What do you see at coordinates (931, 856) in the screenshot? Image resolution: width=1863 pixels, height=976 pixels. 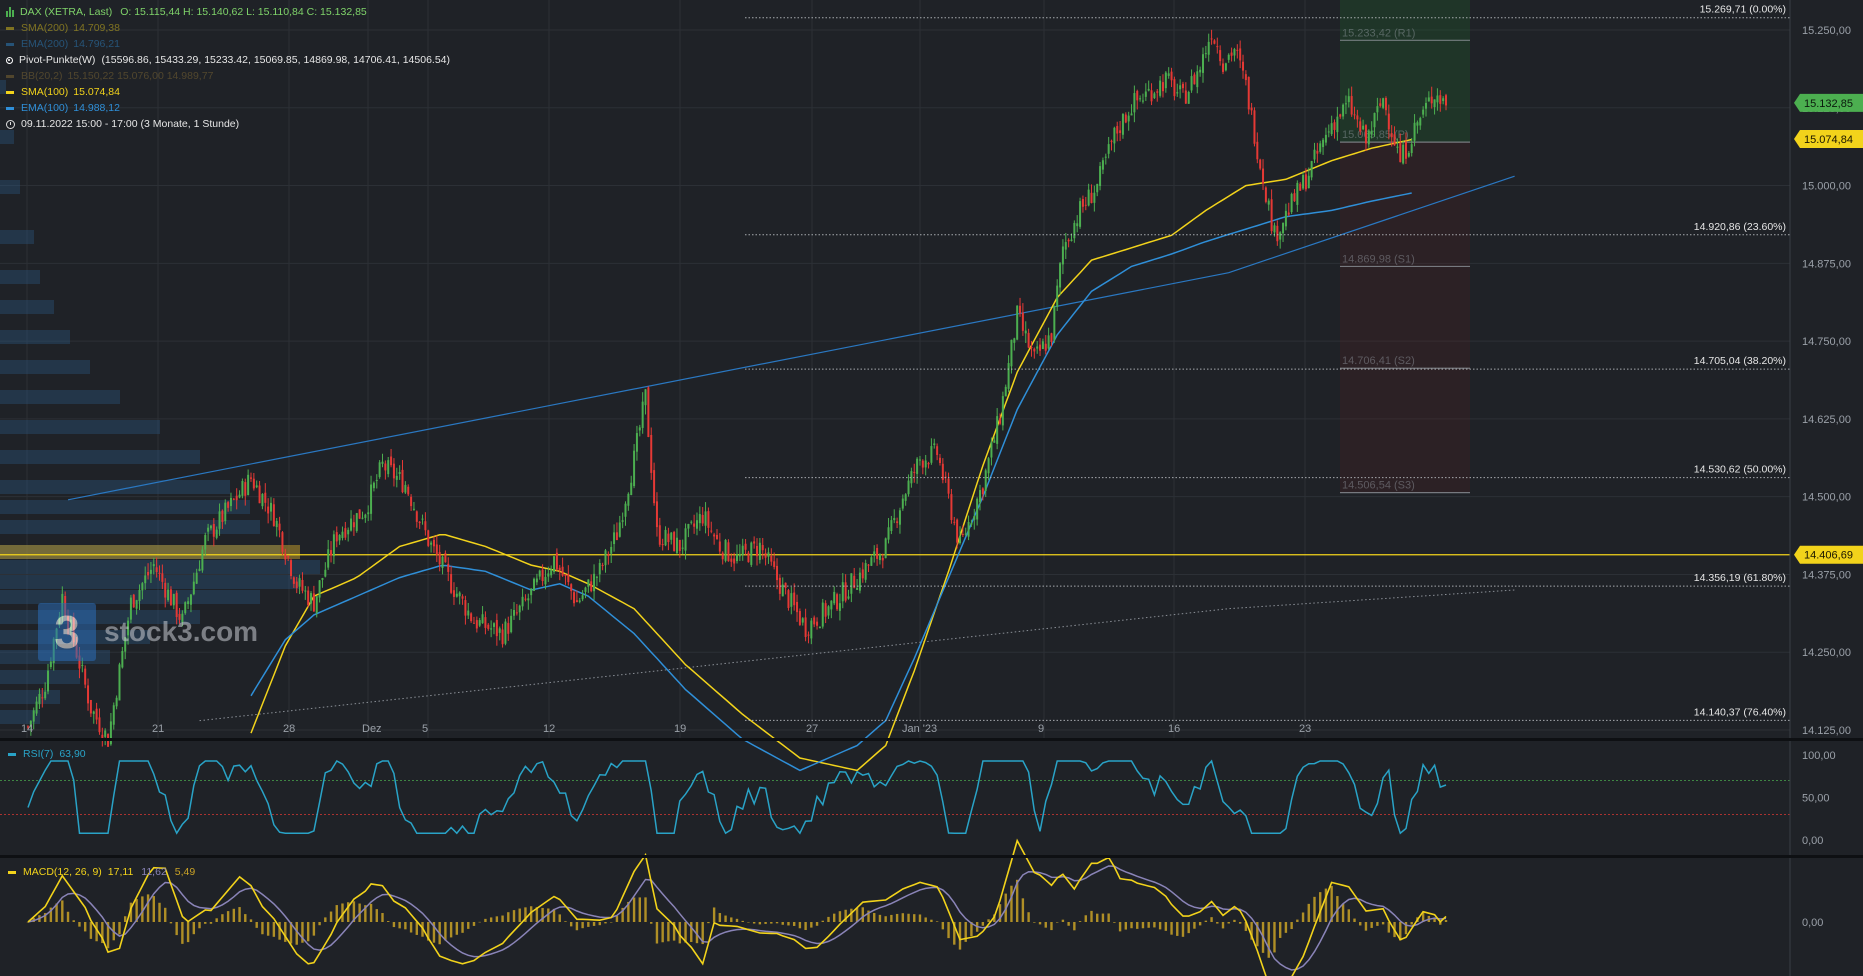 I see `panel-separator` at bounding box center [931, 856].